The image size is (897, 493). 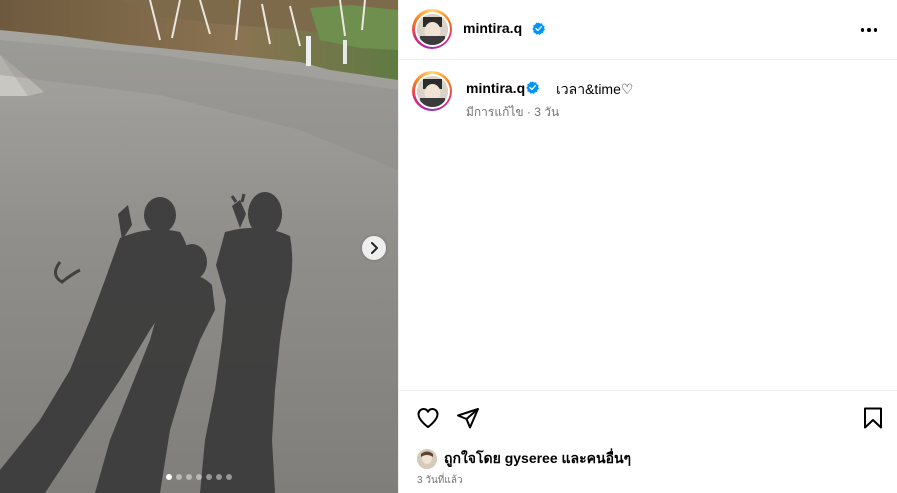 What do you see at coordinates (862, 30) in the screenshot?
I see `more-options-icon` at bounding box center [862, 30].